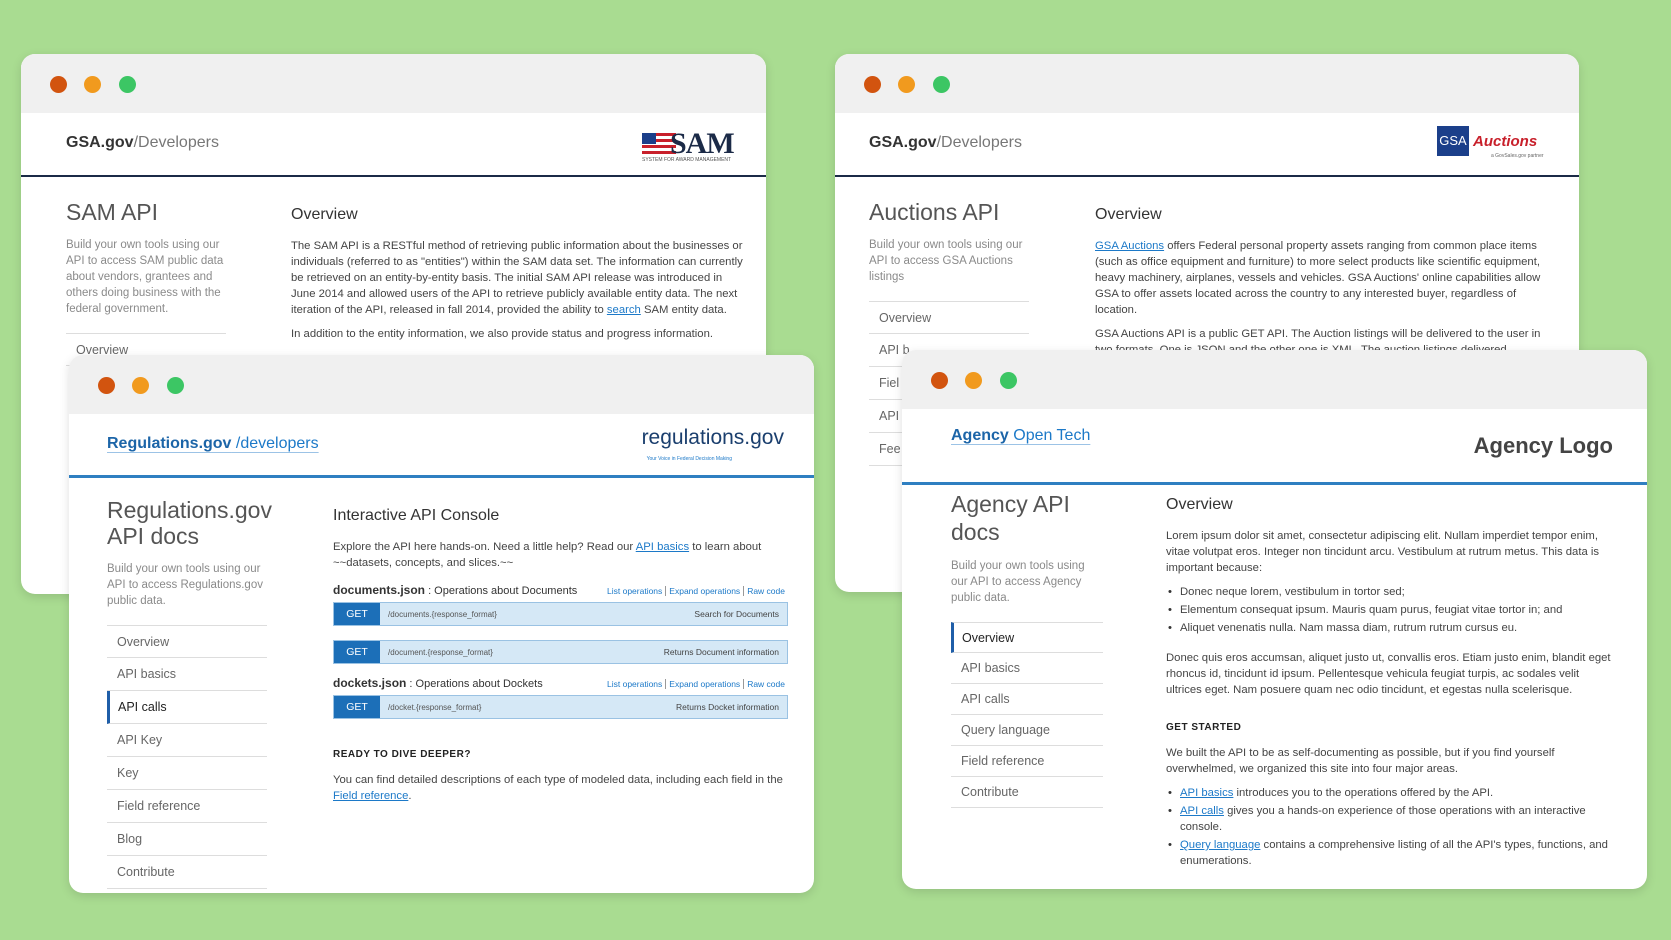 Image resolution: width=1671 pixels, height=940 pixels. What do you see at coordinates (712, 437) in the screenshot?
I see `regulations-logo-text: regulations.gov` at bounding box center [712, 437].